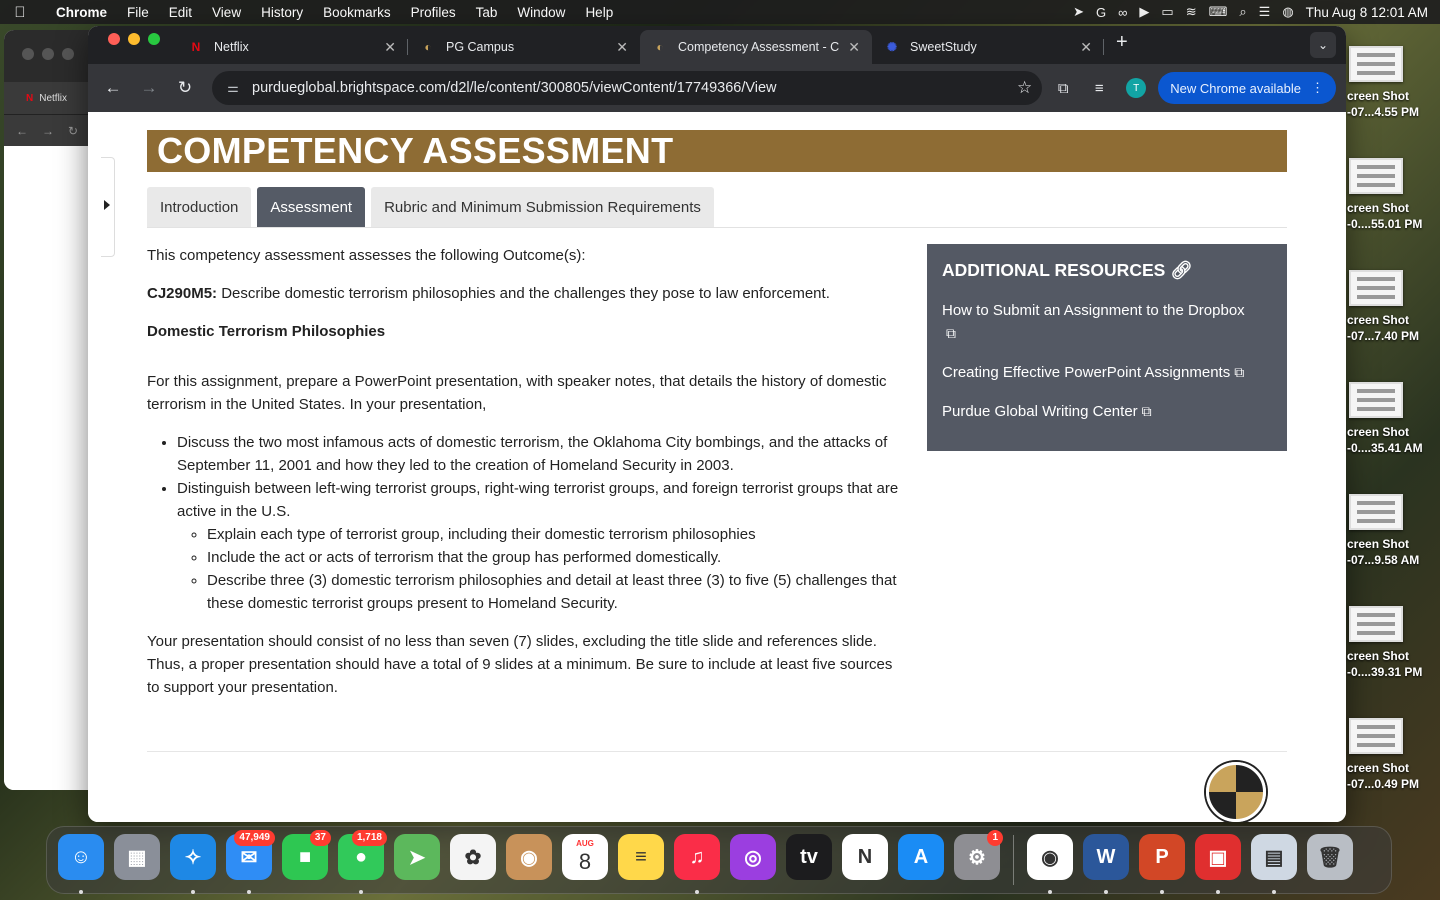 The width and height of the screenshot is (1440, 900). Describe the element at coordinates (73, 131) in the screenshot. I see `reload-icon: ↻` at that location.